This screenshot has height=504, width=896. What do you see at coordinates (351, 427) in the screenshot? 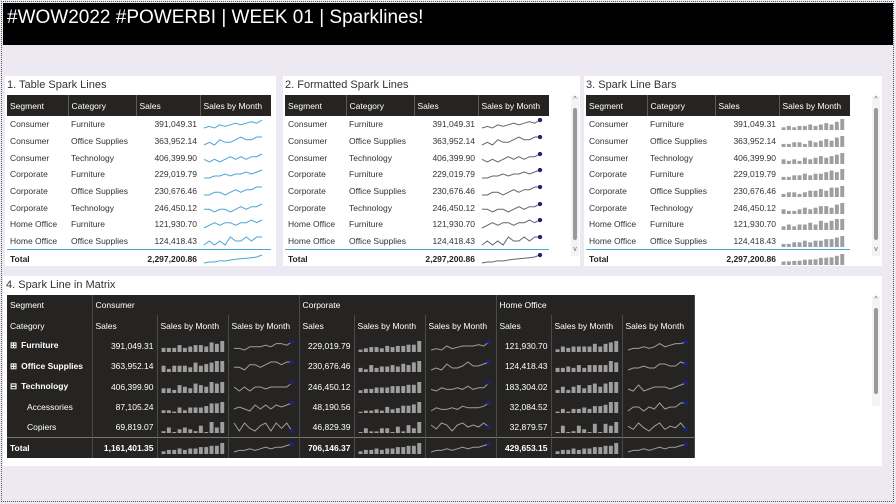
I see `matrix-row: Copiers 69,819.07 46,829.39 32,879.57` at bounding box center [351, 427].